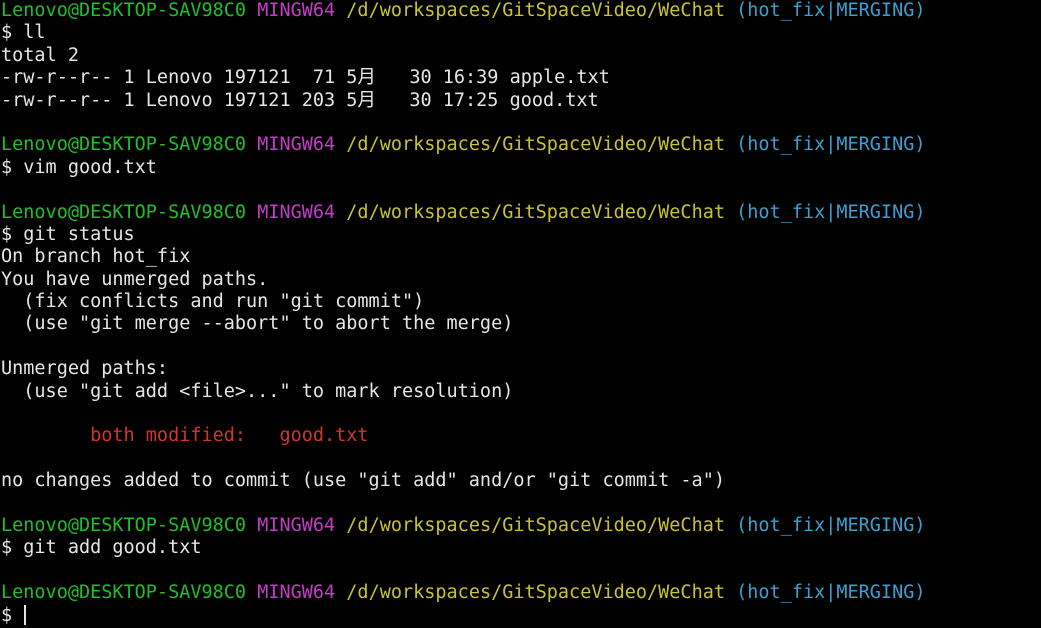 The width and height of the screenshot is (1041, 628). Describe the element at coordinates (520, 235) in the screenshot. I see `command-line: $ git status` at that location.